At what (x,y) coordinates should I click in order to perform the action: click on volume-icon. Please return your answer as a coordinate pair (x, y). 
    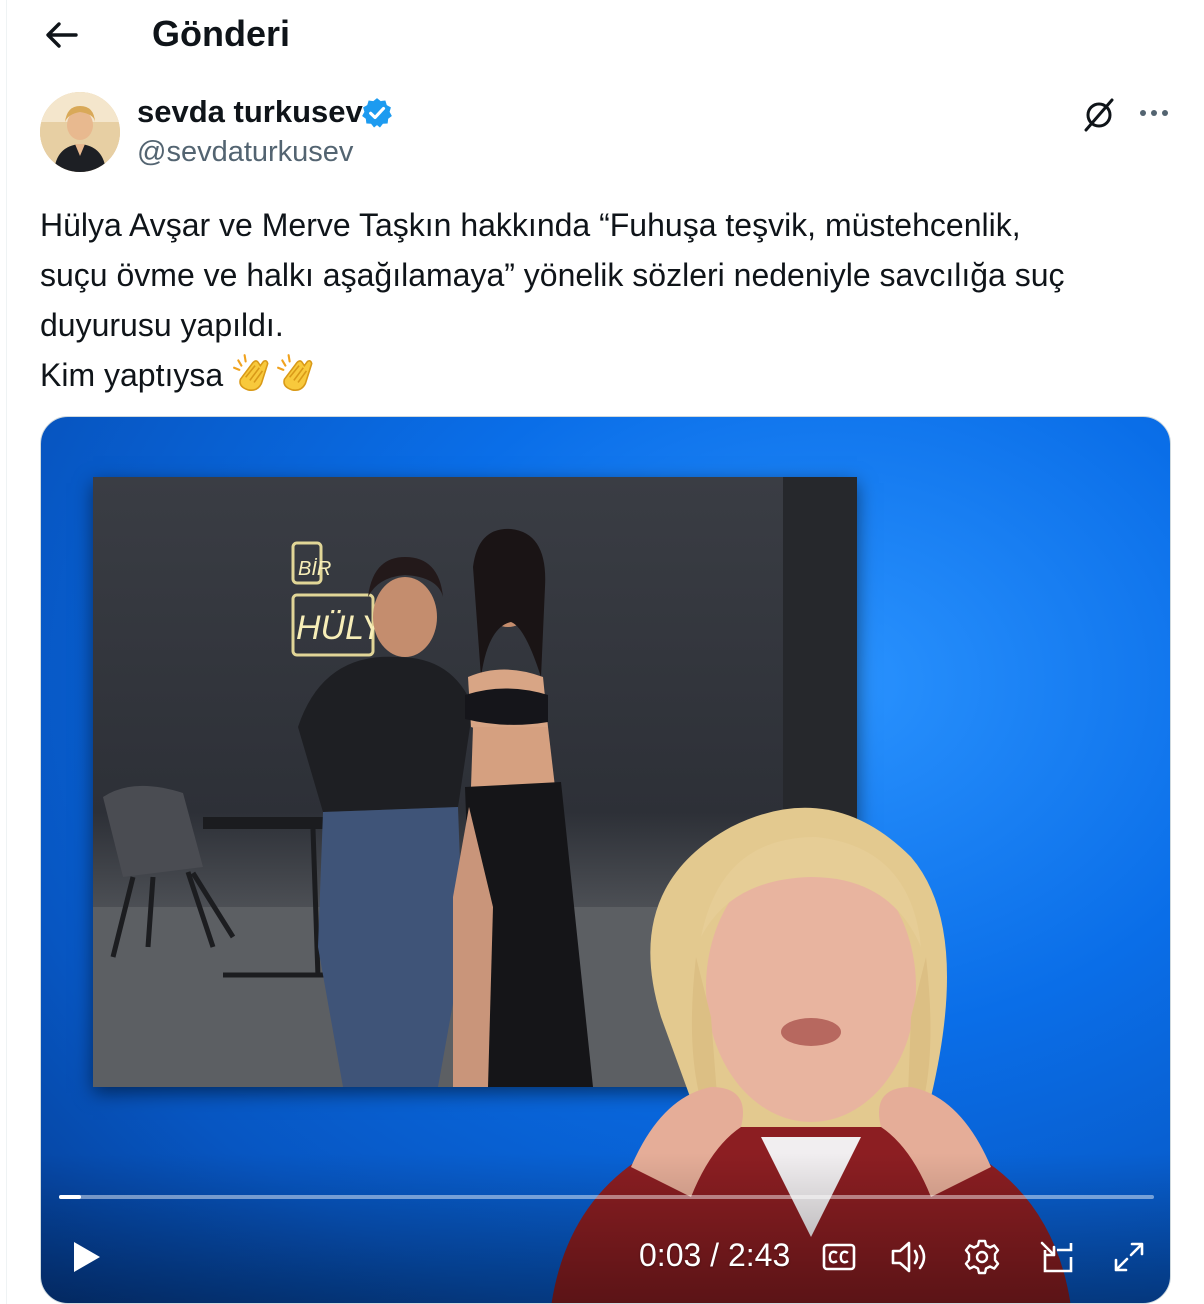
    Looking at the image, I should click on (908, 1257).